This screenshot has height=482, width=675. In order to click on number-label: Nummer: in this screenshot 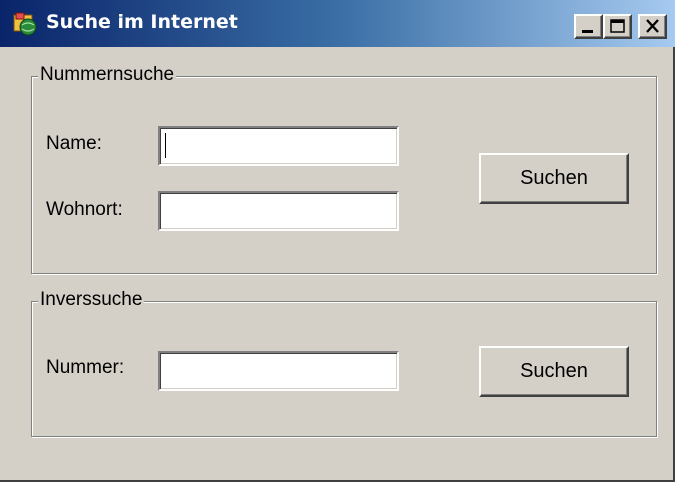, I will do `click(85, 367)`.